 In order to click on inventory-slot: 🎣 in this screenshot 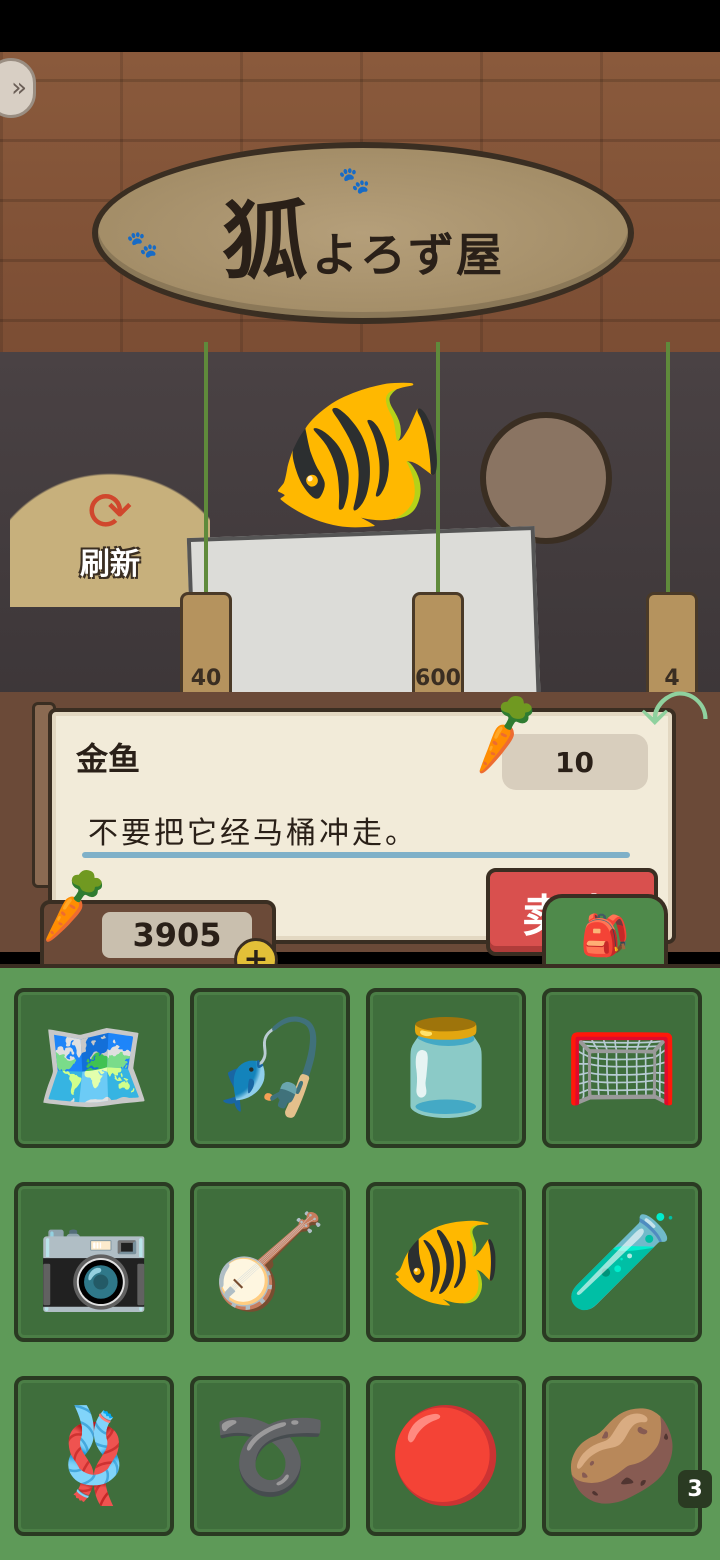, I will do `click(270, 1068)`.